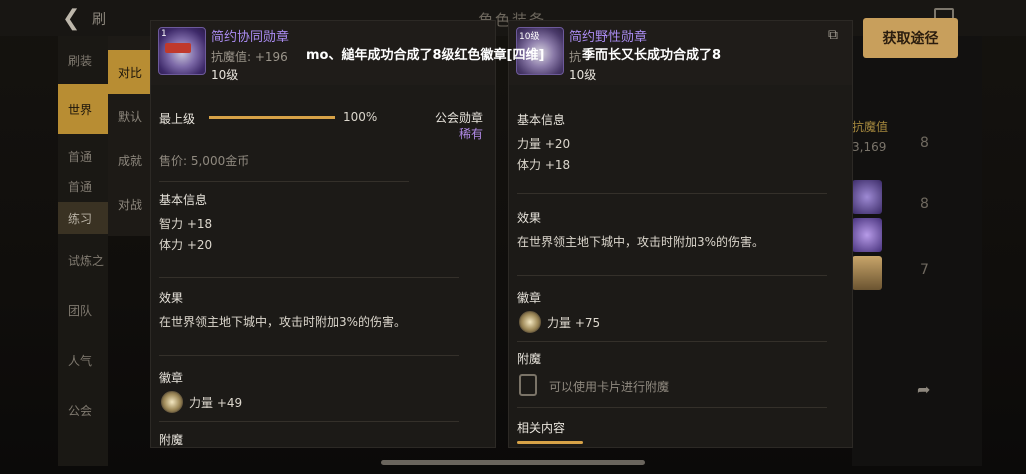 This screenshot has height=474, width=1026. I want to click on basic-stat: 力量 +20, so click(544, 144).